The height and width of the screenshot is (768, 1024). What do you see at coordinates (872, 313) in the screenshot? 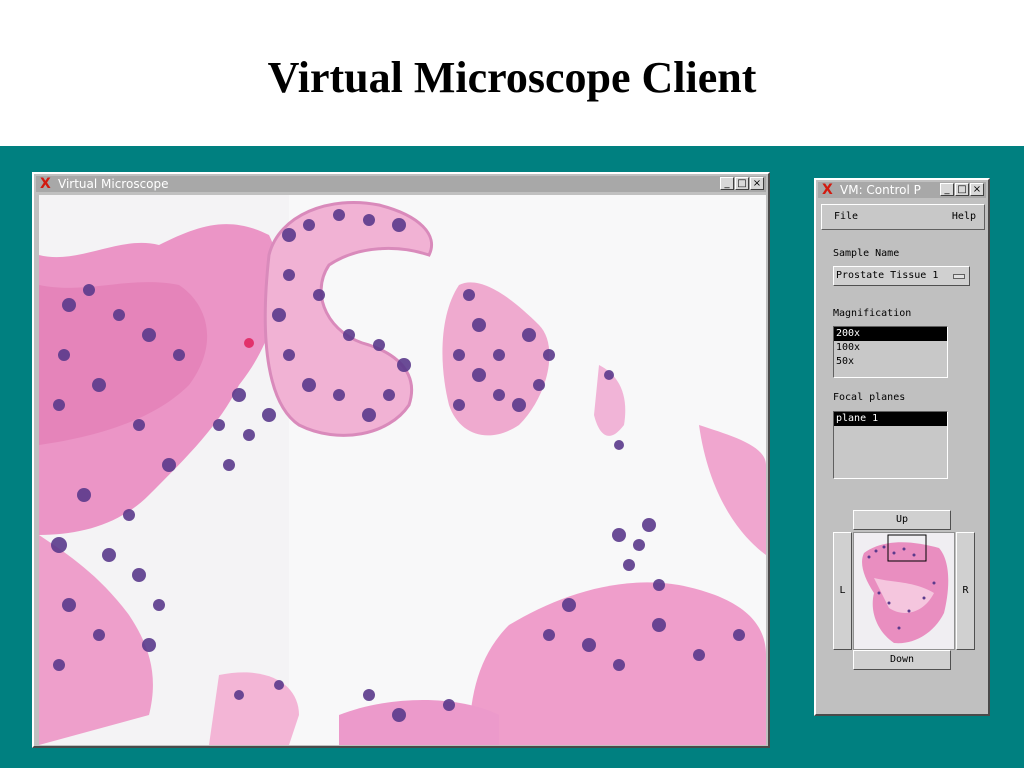
I see `magnification-label: Magnification` at bounding box center [872, 313].